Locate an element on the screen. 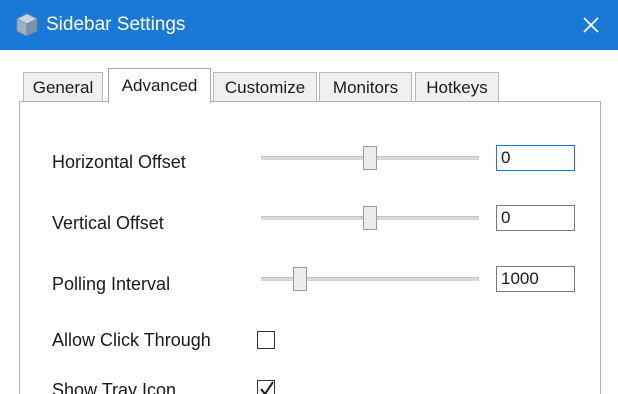  allow-click-through-label: Allow Click Through is located at coordinates (131, 340).